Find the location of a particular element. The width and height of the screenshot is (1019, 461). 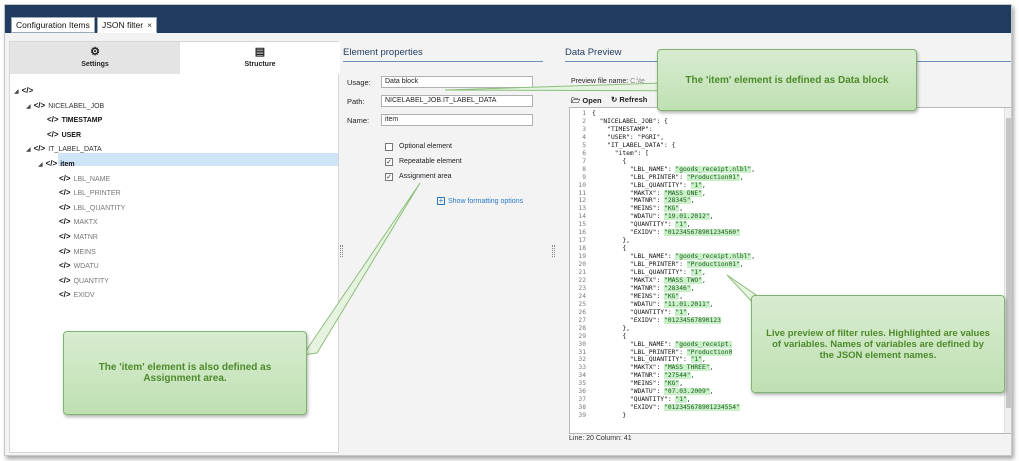

tree-item: </> LBL_QUANTITY is located at coordinates (87, 207).